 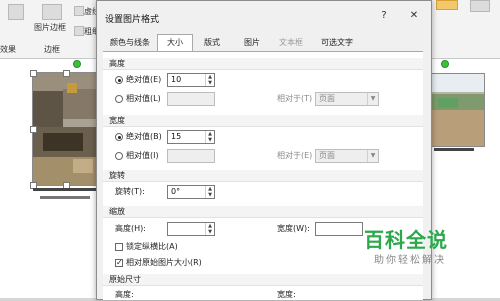 I want to click on height-relative-to-select: 页面 ▼, so click(x=347, y=99).